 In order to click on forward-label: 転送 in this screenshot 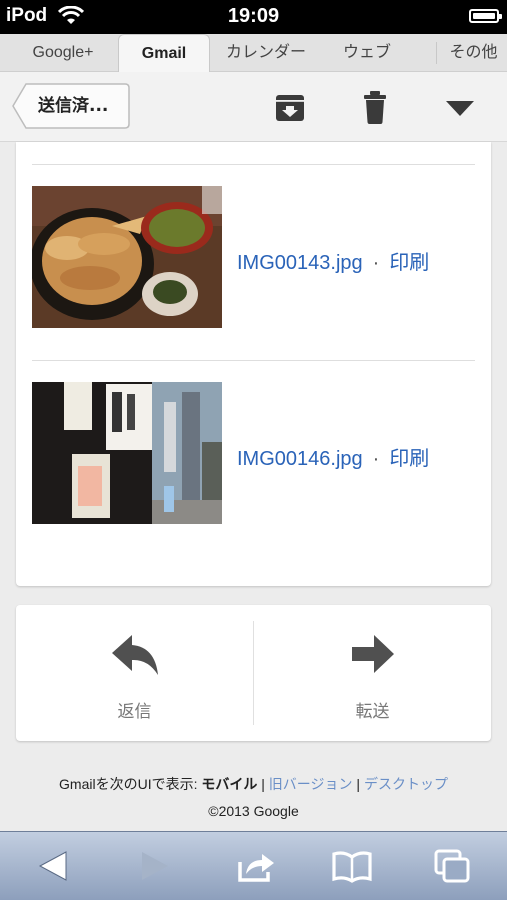, I will do `click(372, 712)`.